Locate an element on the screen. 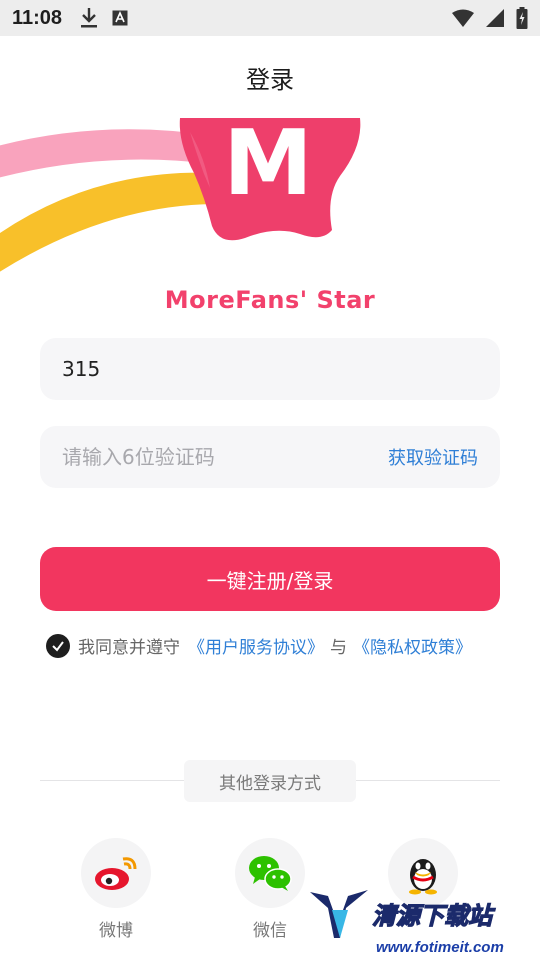  verification-code-input is located at coordinates (221, 457).